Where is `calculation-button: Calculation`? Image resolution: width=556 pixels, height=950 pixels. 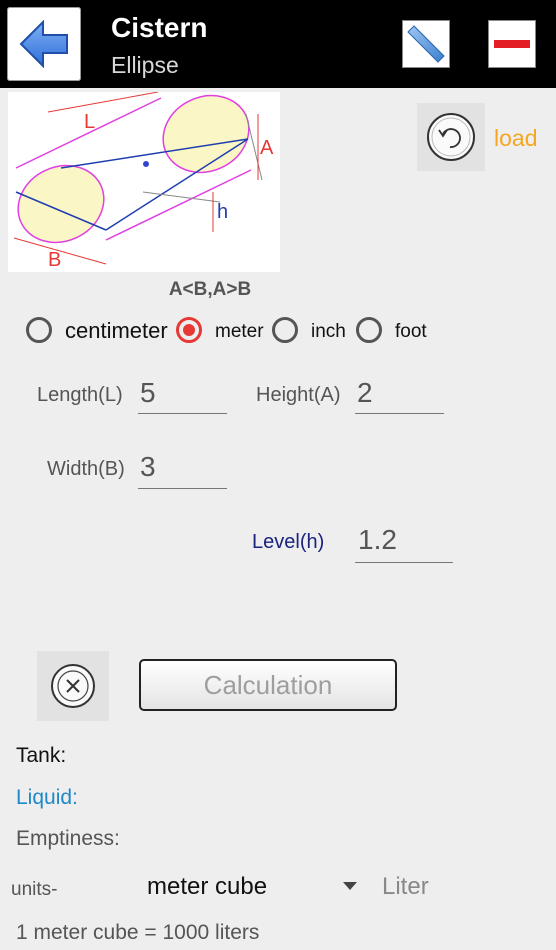 calculation-button: Calculation is located at coordinates (268, 685).